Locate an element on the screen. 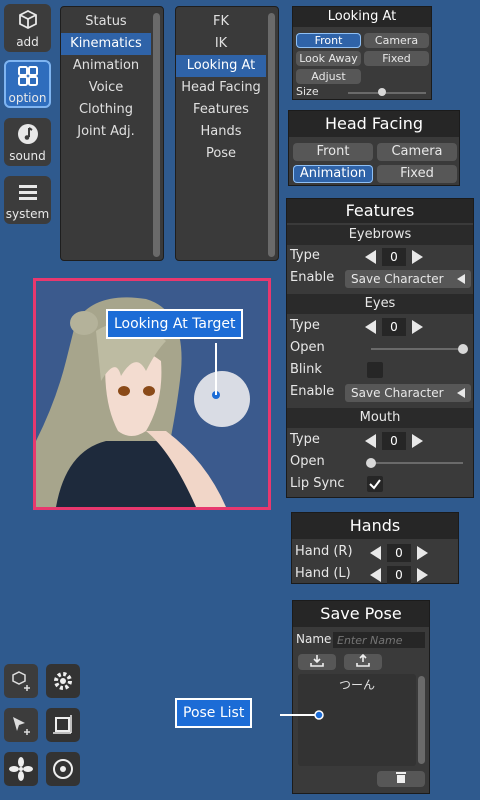 The height and width of the screenshot is (800, 480). option-button: option is located at coordinates (27, 84).